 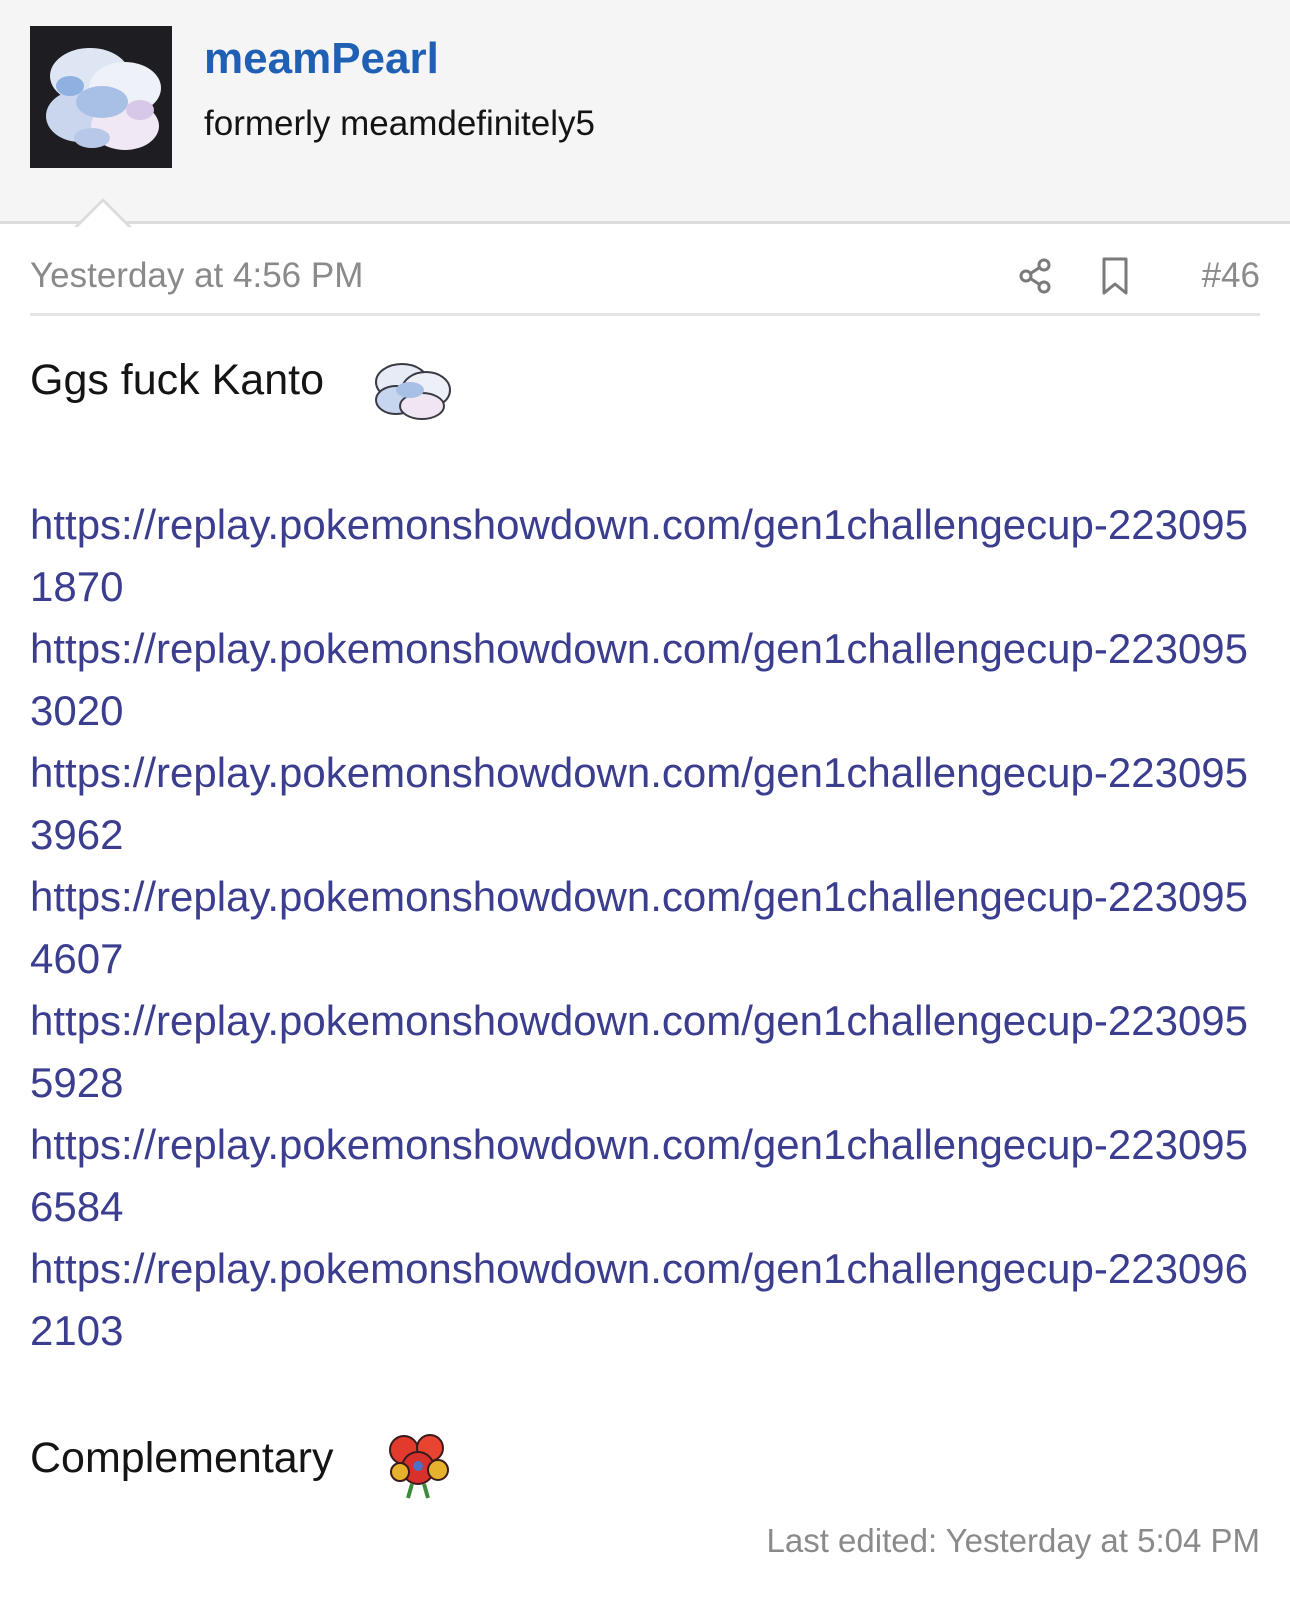 I want to click on cloud-sprite-icon, so click(x=410, y=388).